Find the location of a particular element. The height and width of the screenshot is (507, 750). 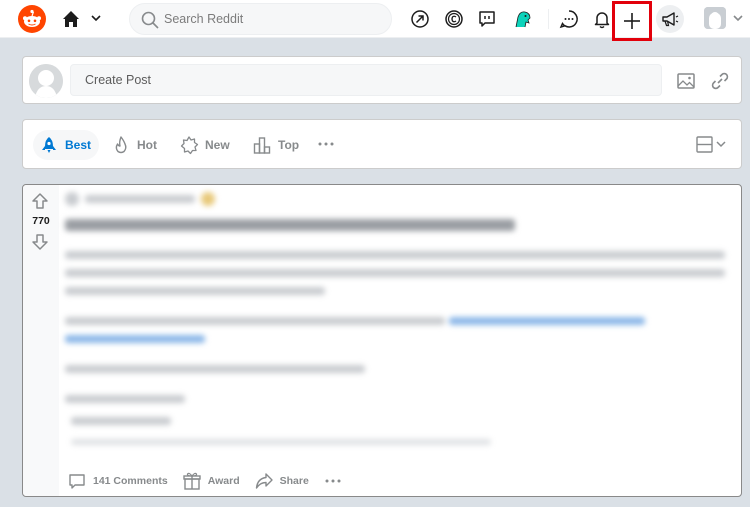

popular-icon is located at coordinates (420, 19).